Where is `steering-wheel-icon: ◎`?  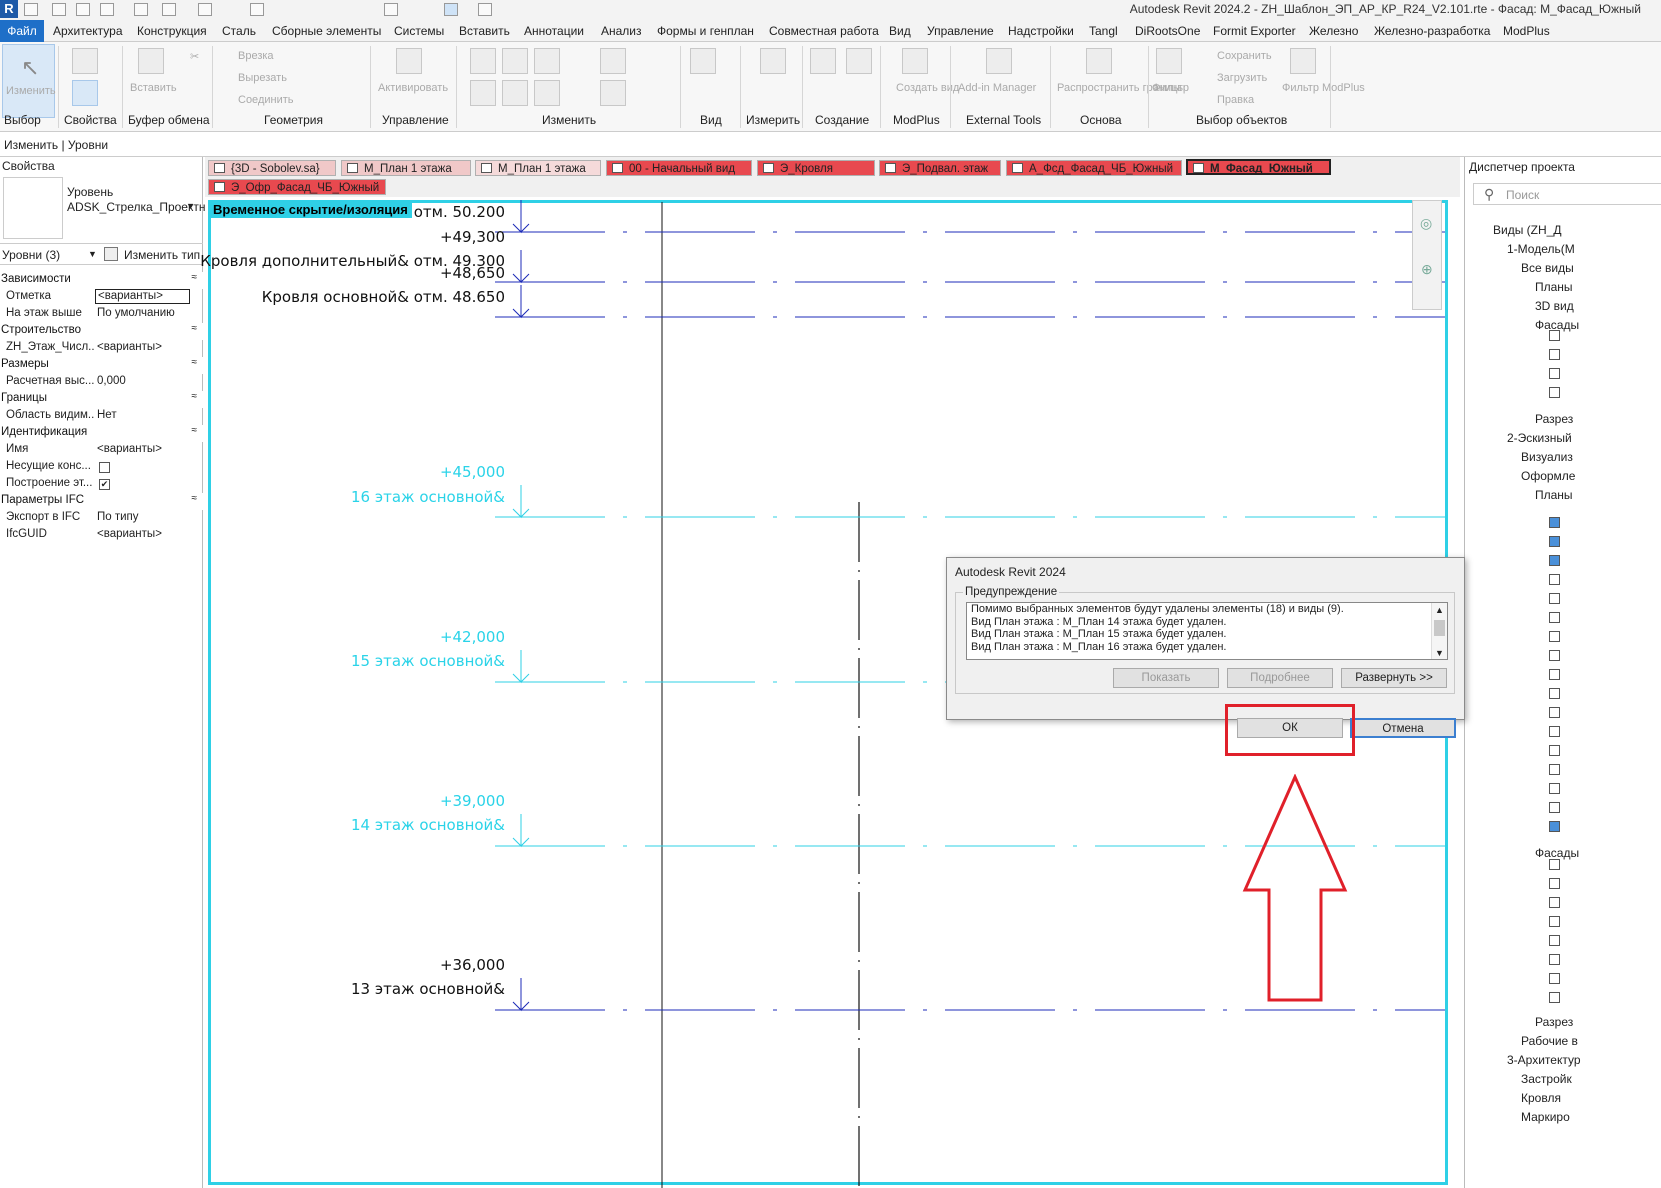
steering-wheel-icon: ◎ is located at coordinates (1426, 223).